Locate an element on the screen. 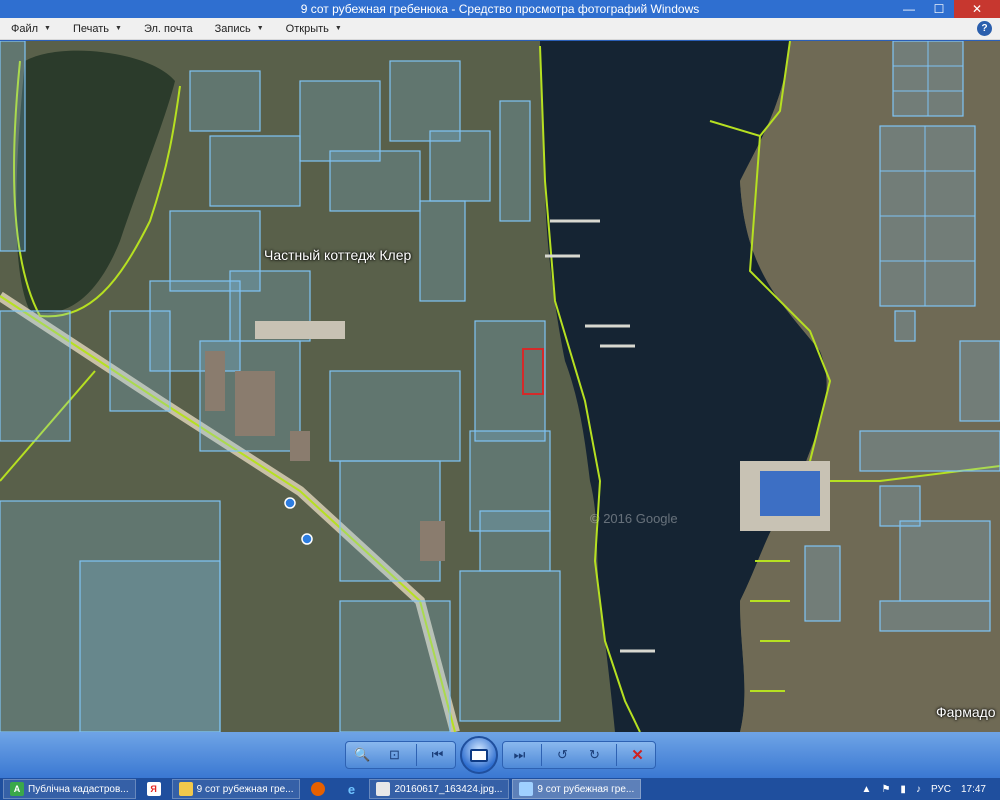 The height and width of the screenshot is (800, 1000). ie-glyph: e is located at coordinates (351, 789).